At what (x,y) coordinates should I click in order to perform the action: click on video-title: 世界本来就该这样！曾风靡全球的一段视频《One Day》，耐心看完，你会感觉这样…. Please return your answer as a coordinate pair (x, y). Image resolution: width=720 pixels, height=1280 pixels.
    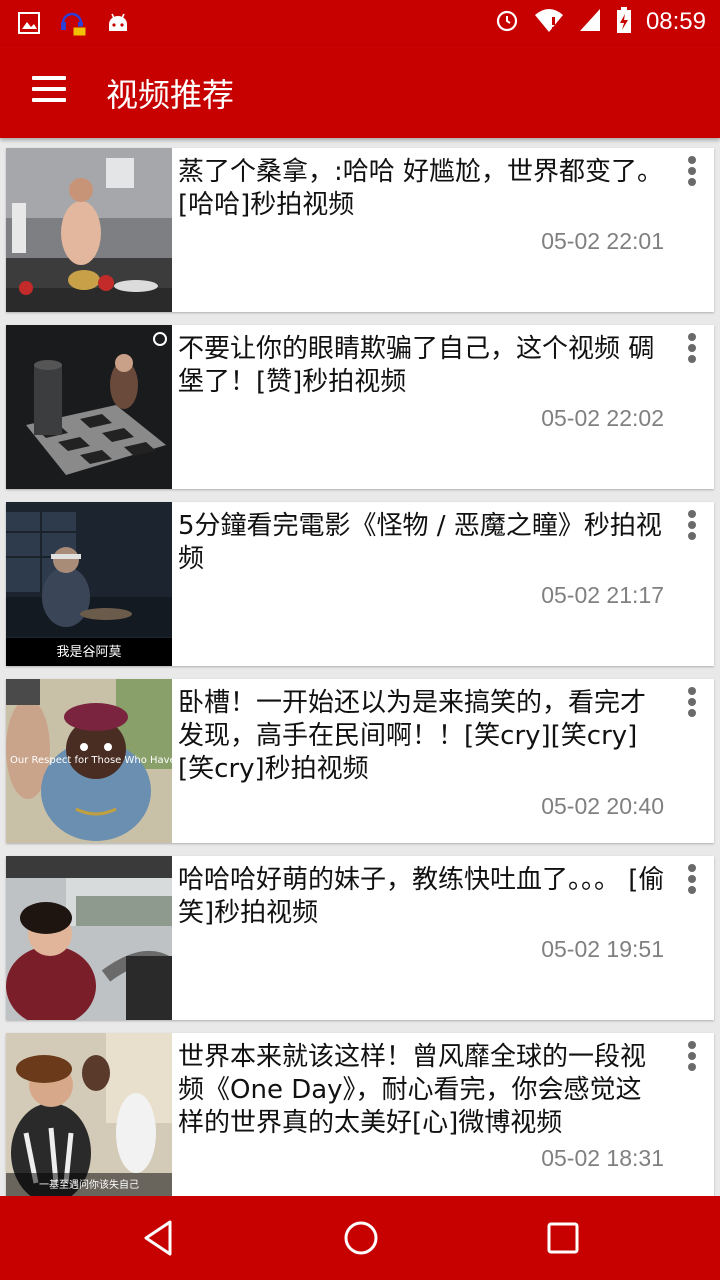
    Looking at the image, I should click on (422, 1090).